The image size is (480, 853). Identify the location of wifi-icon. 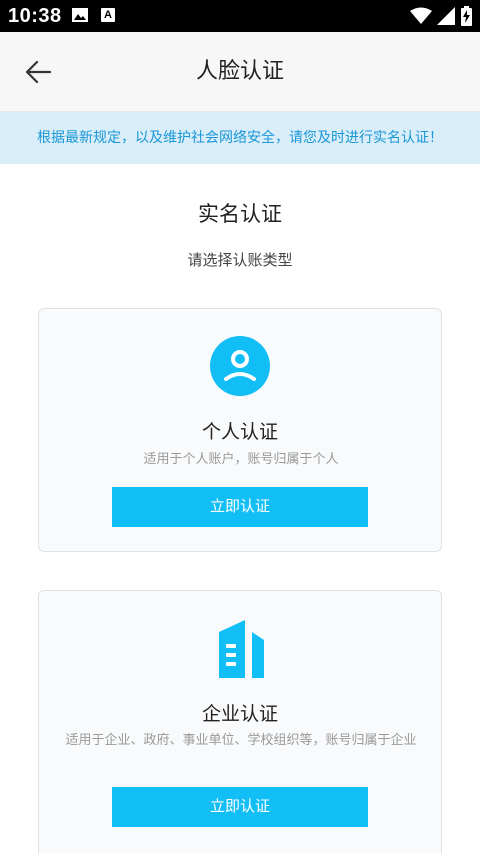
(421, 15).